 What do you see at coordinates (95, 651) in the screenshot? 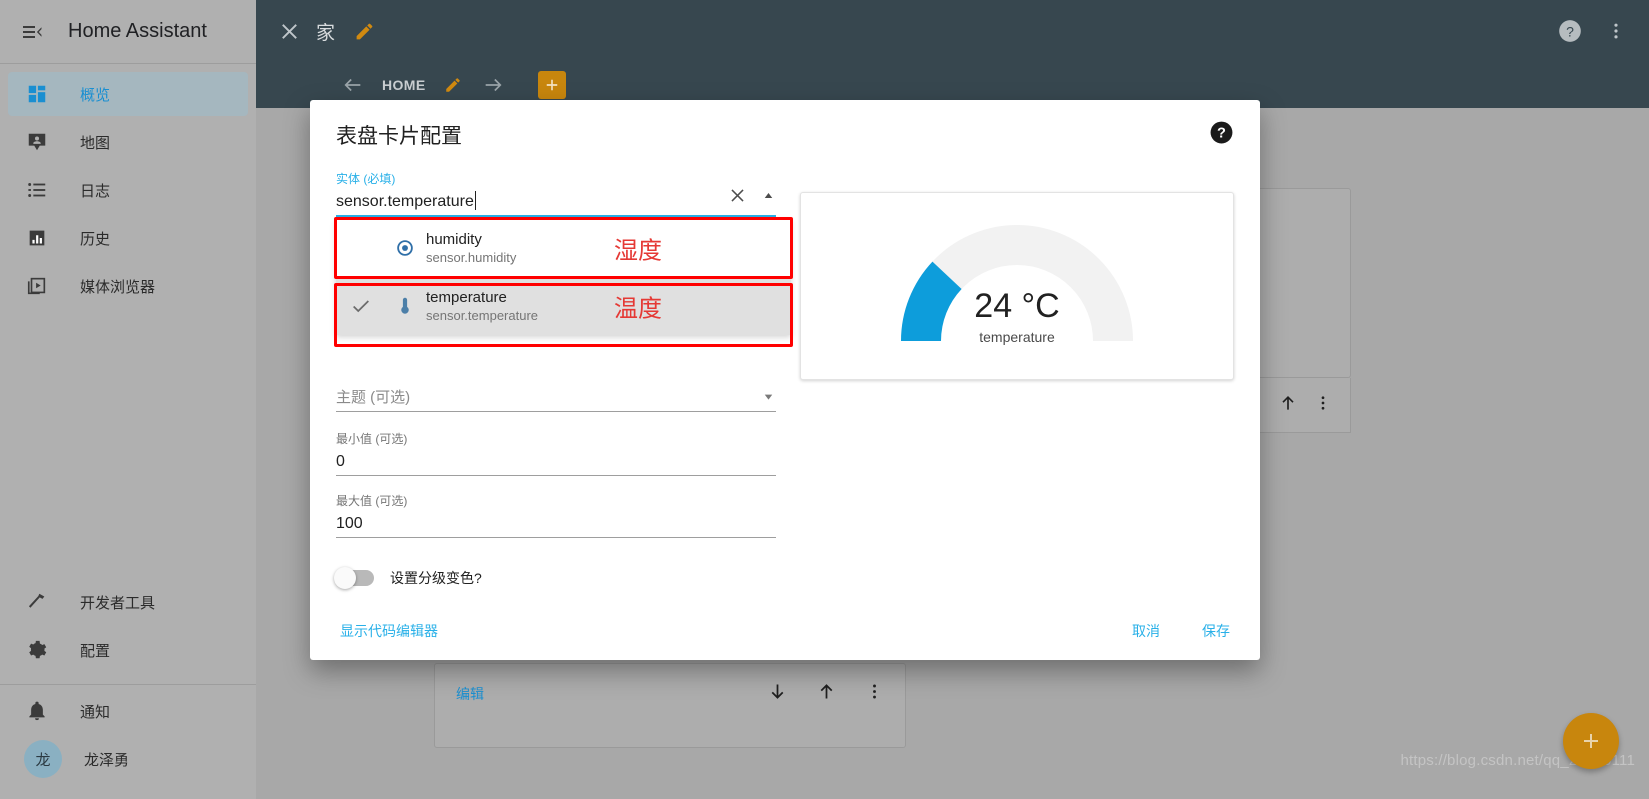
I see `sidebar-item-label: 配置` at bounding box center [95, 651].